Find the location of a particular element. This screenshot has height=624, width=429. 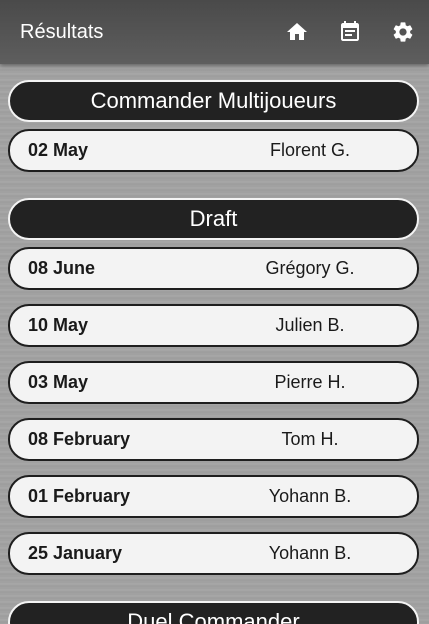

result-date: 01 February is located at coordinates (79, 496).